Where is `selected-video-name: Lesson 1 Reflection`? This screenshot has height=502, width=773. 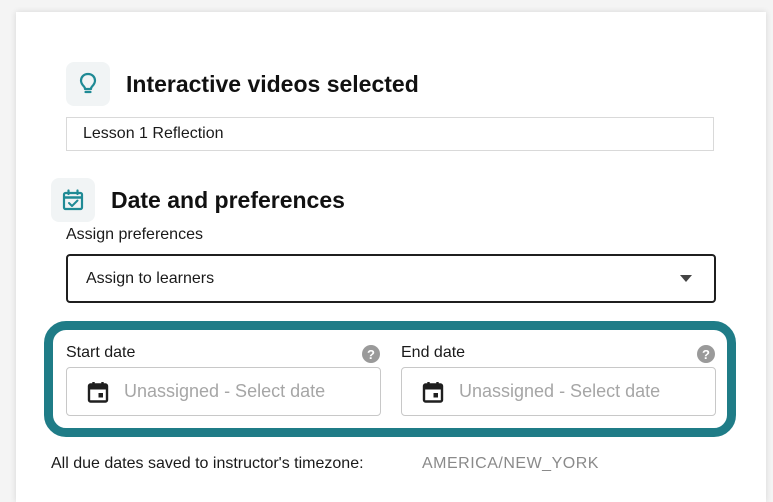 selected-video-name: Lesson 1 Reflection is located at coordinates (153, 133).